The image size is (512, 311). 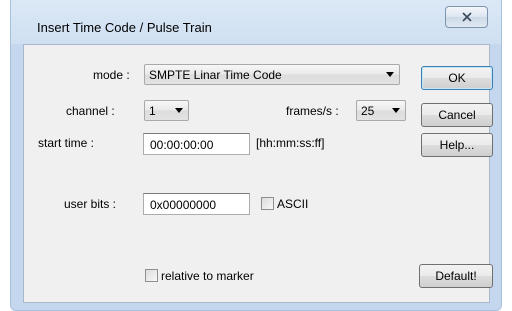 I want to click on relative-to-marker-checkbox, so click(x=151, y=275).